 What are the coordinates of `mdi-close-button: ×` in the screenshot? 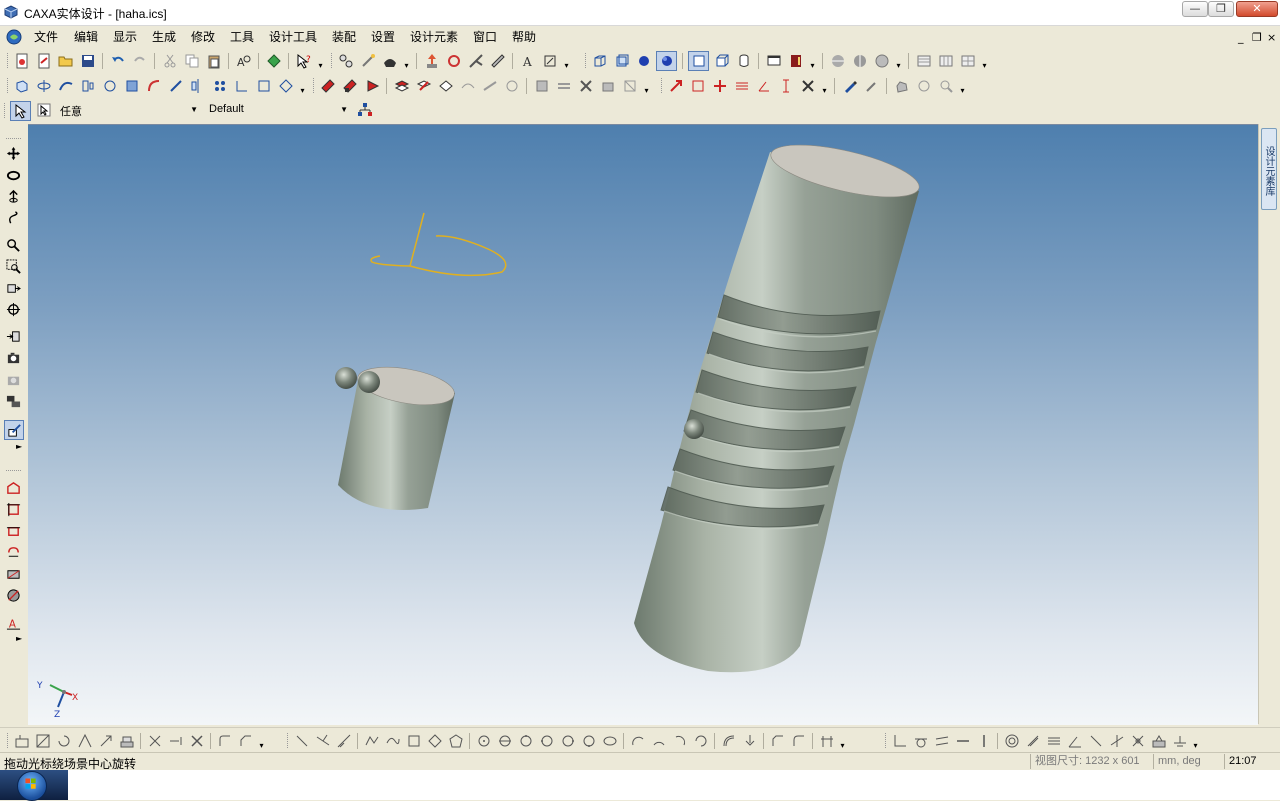 It's located at (1271, 37).